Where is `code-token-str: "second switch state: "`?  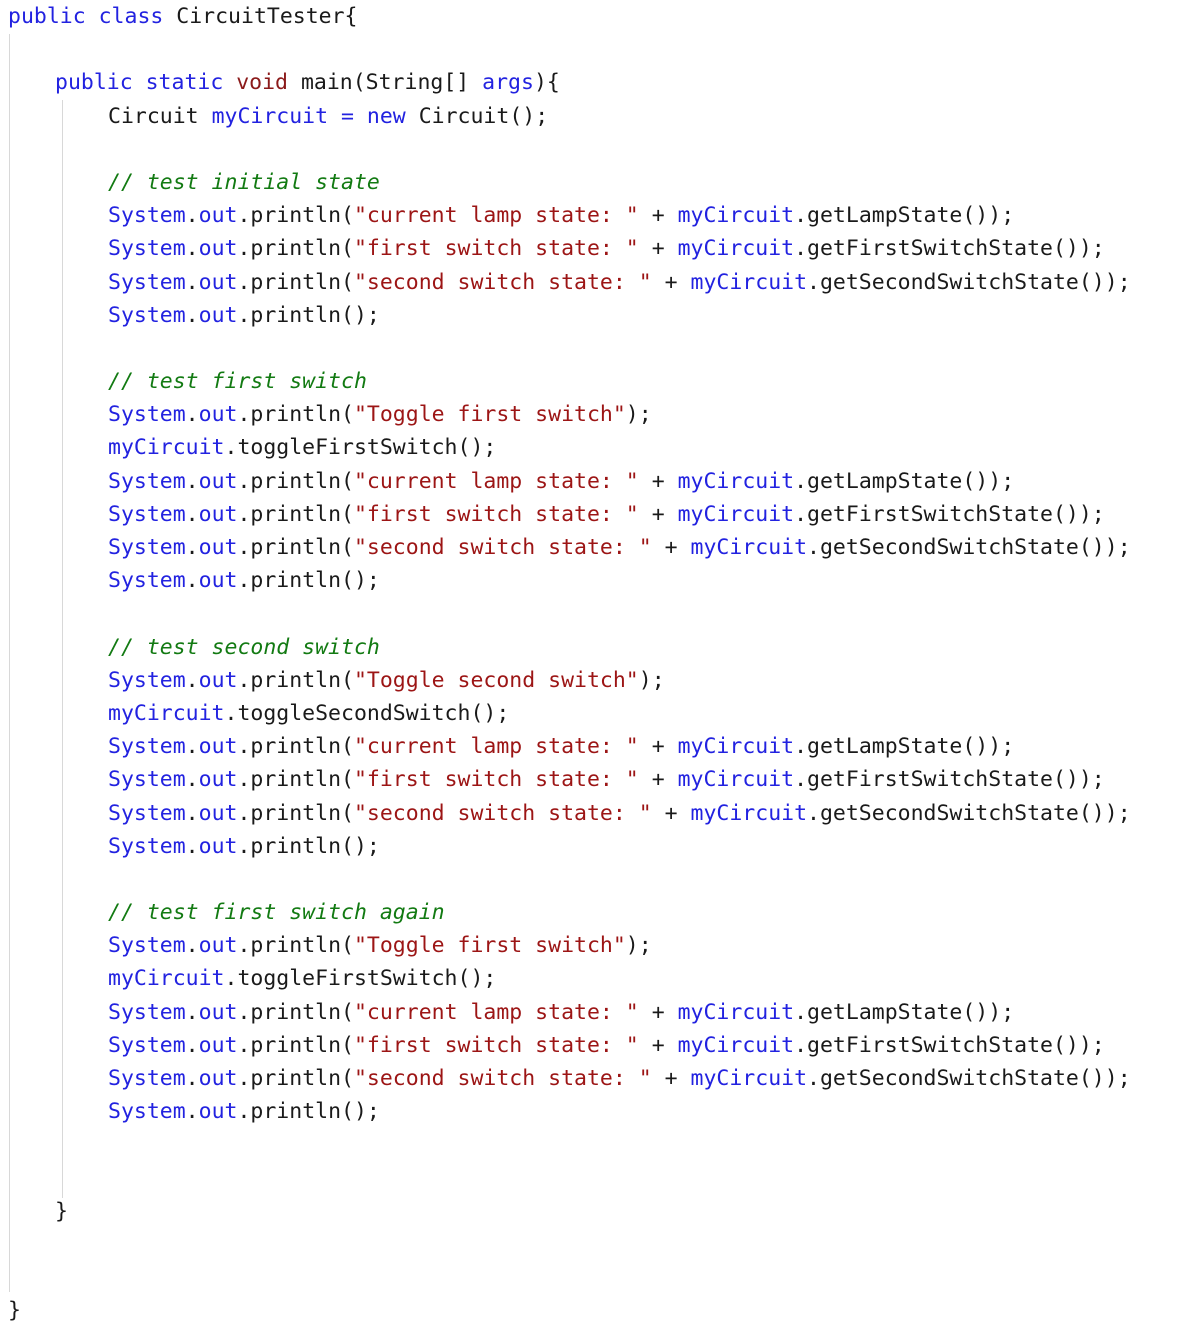 code-token-str: "second switch state: " is located at coordinates (502, 547).